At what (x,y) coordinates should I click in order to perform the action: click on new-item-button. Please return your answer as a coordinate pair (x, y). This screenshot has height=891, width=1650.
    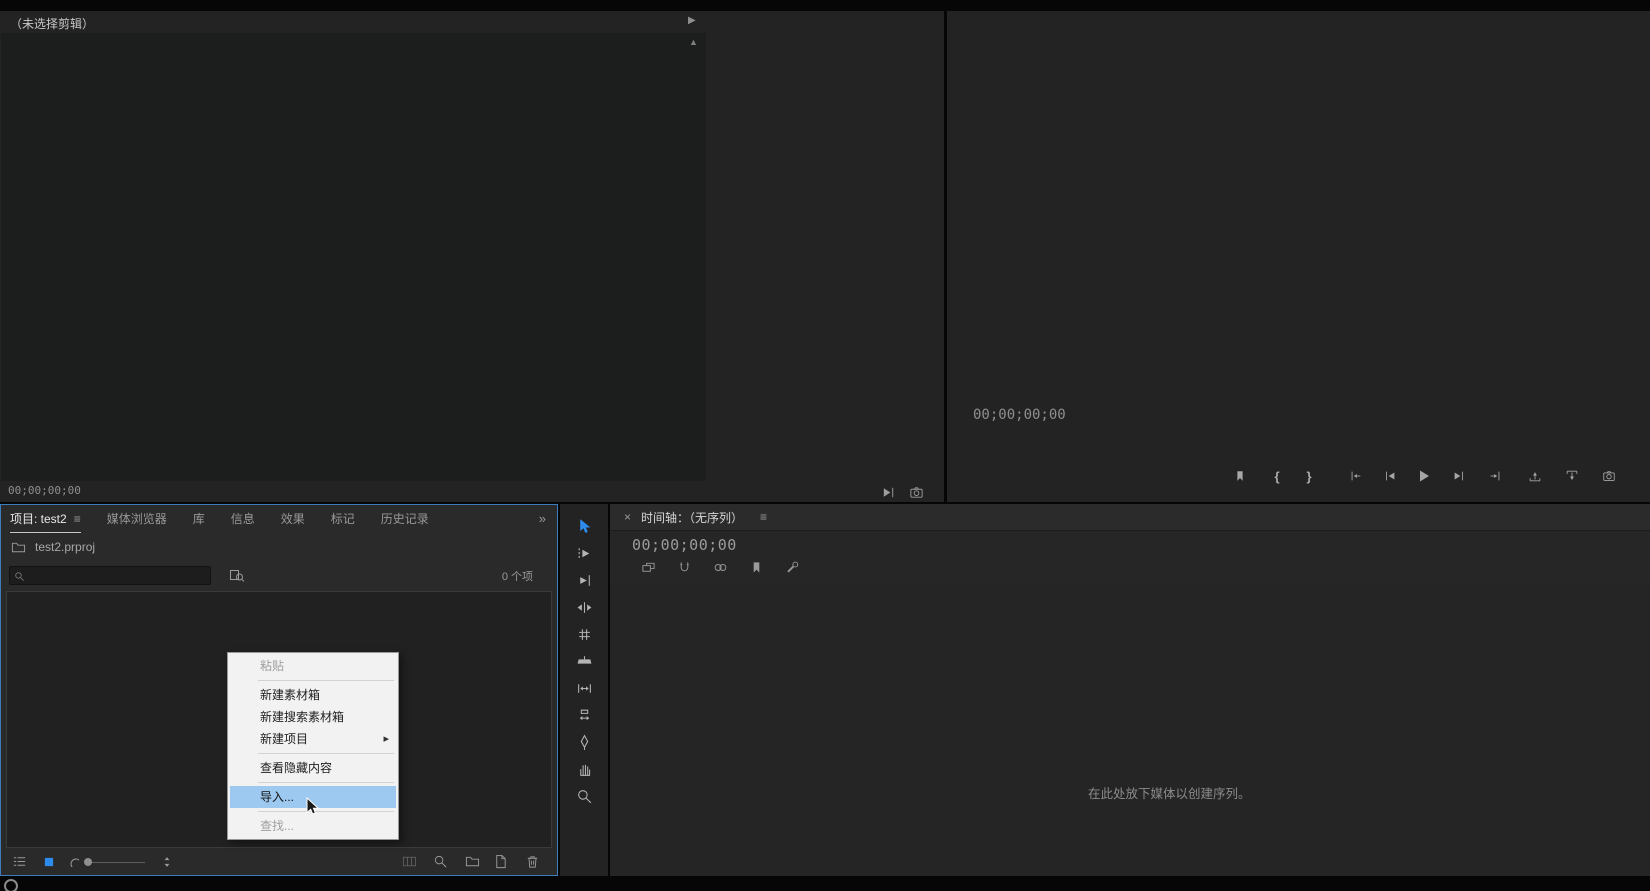
    Looking at the image, I should click on (500, 862).